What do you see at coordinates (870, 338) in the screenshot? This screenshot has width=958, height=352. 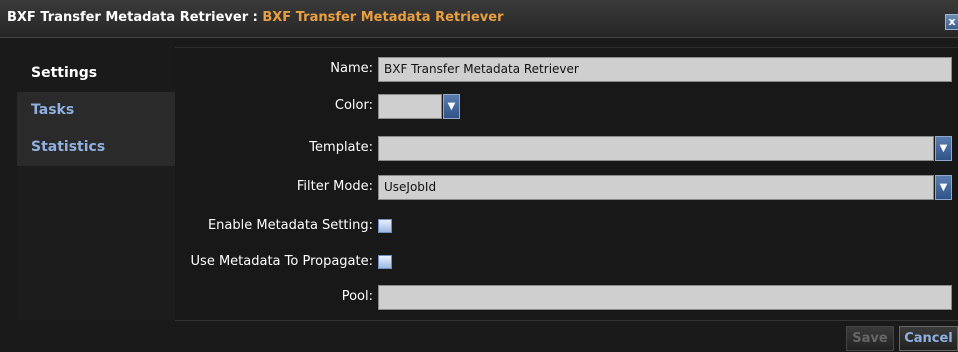 I see `save-button: Save` at bounding box center [870, 338].